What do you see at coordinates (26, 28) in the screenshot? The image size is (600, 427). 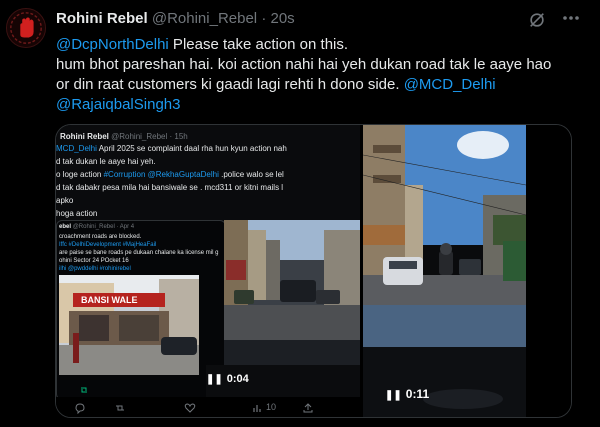 I see `avatar` at bounding box center [26, 28].